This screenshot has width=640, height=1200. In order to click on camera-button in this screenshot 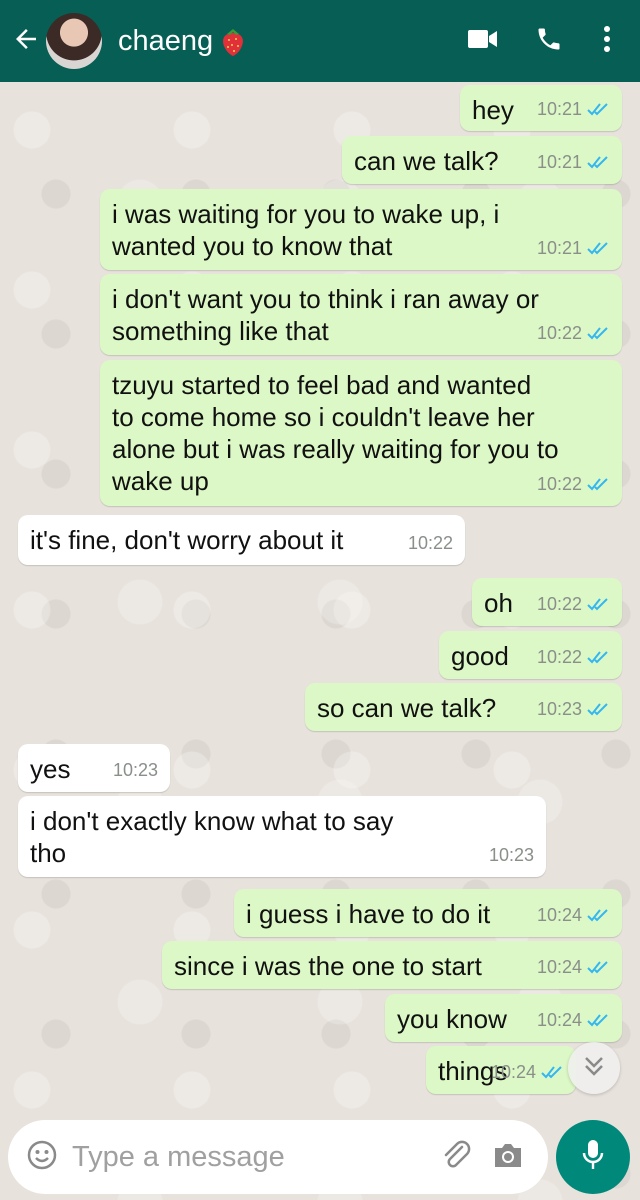, I will do `click(508, 1157)`.